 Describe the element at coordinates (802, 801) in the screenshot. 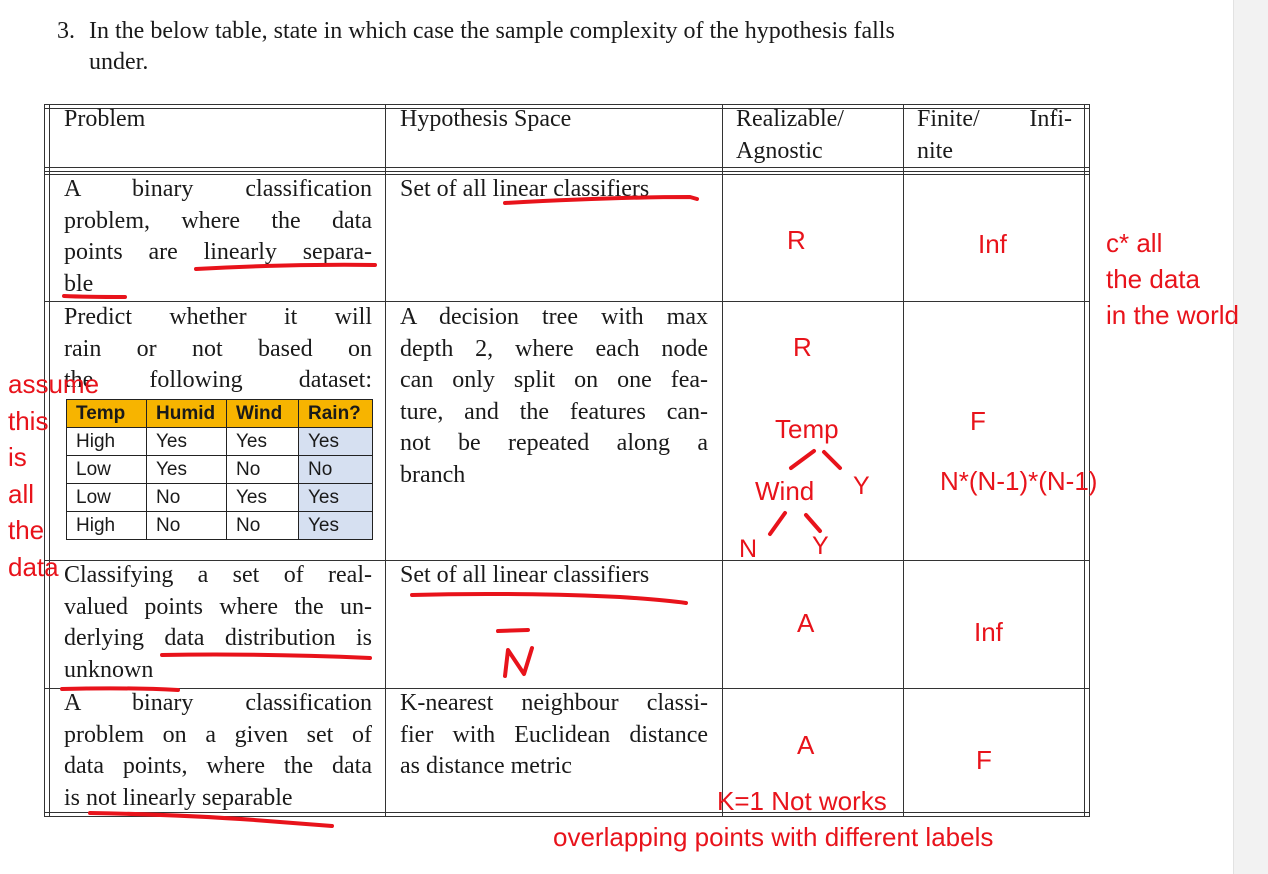

I see `knn-note: K=1 Not works` at that location.